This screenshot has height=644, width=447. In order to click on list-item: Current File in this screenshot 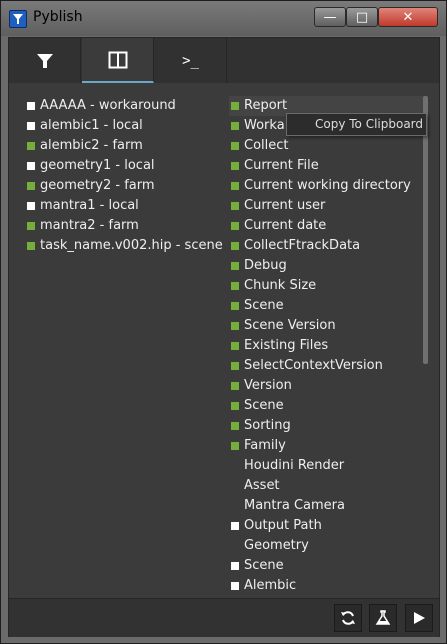, I will do `click(324, 166)`.